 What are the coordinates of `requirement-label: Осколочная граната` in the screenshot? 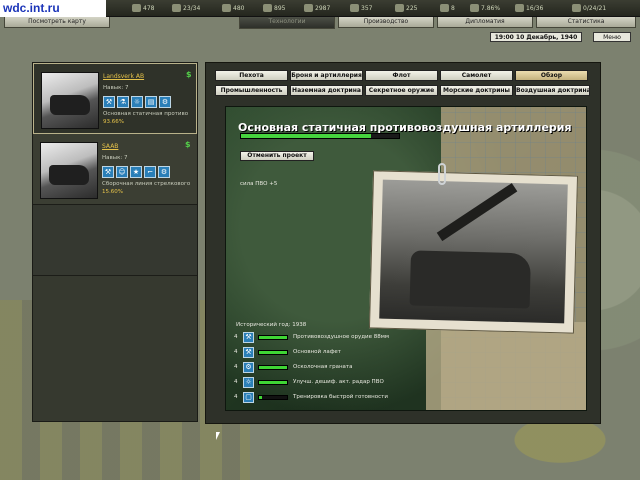 It's located at (323, 367).